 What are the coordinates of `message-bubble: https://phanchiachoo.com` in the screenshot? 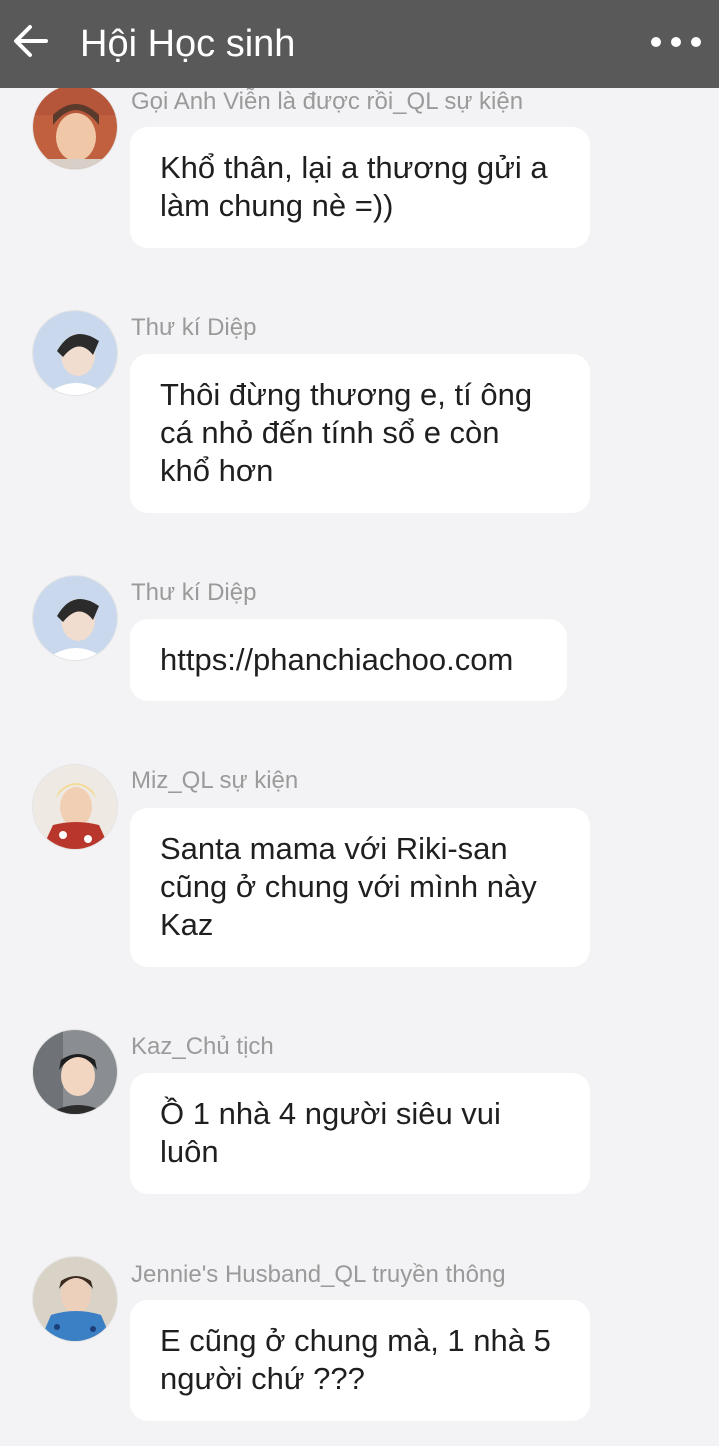 It's located at (348, 660).